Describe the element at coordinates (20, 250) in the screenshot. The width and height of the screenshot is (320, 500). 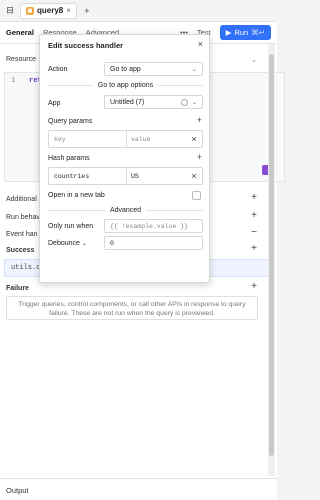
I see `success-label: Success` at that location.